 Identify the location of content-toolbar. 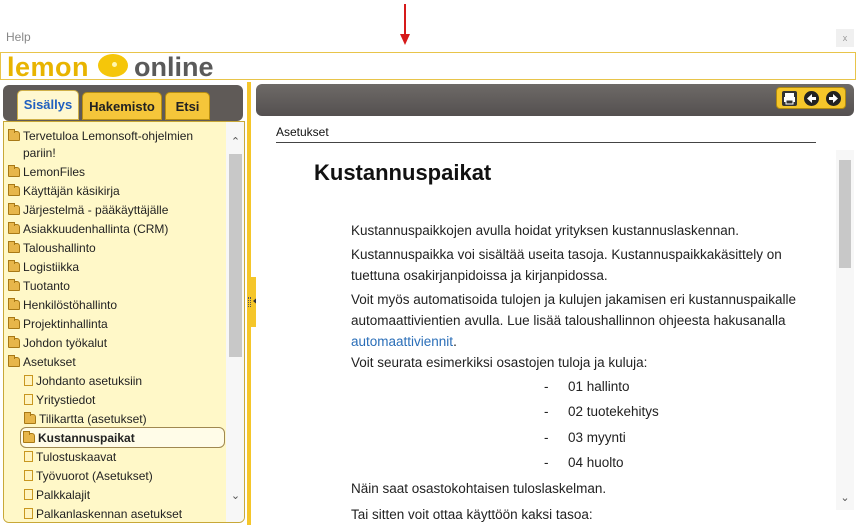
(555, 100).